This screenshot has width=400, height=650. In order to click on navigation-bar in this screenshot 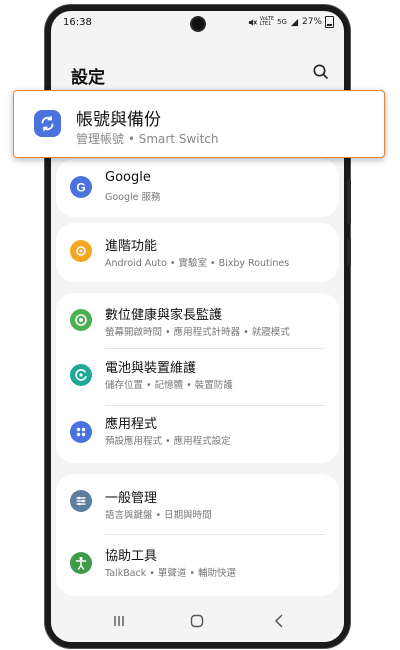, I will do `click(197, 621)`.